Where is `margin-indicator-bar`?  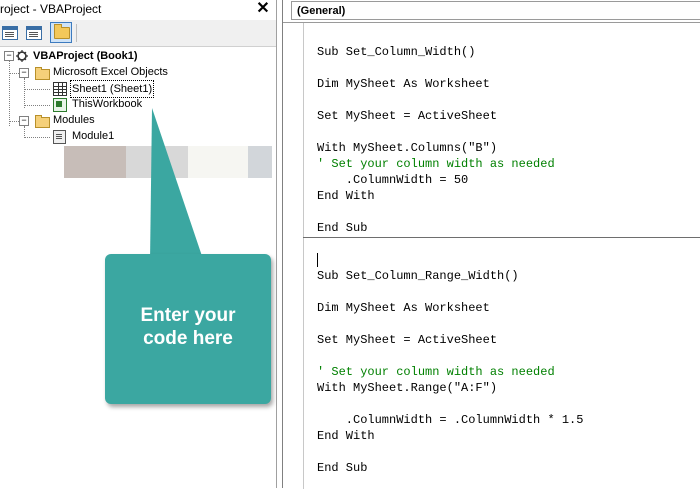
margin-indicator-bar is located at coordinates (293, 256).